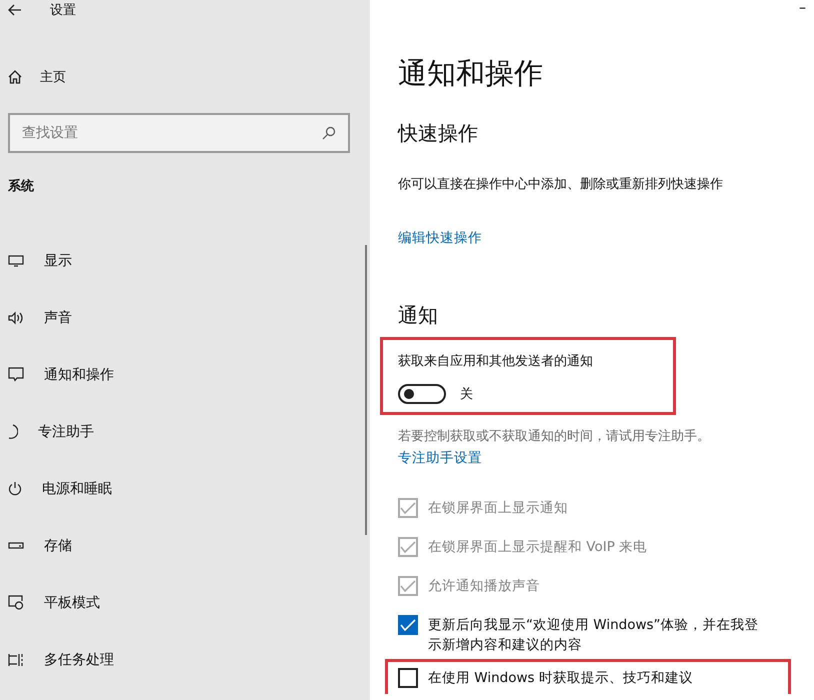 This screenshot has width=814, height=700. What do you see at coordinates (422, 394) in the screenshot?
I see `toggle-switch` at bounding box center [422, 394].